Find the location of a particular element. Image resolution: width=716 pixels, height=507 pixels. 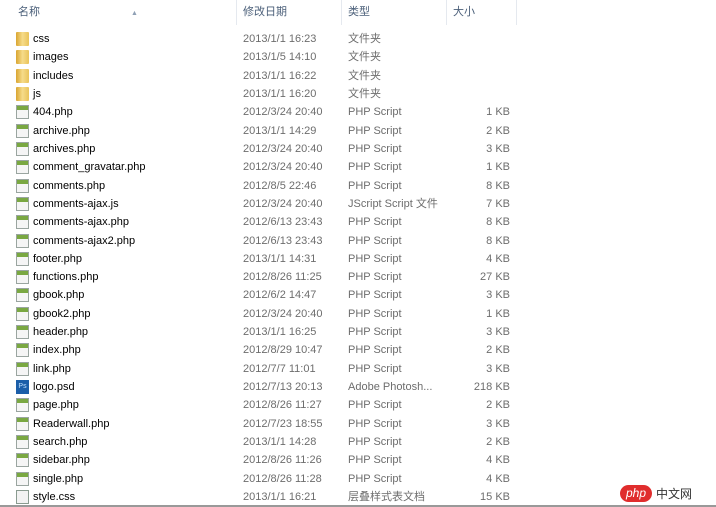

file-date: 2012/8/29 10:47 is located at coordinates (283, 350).